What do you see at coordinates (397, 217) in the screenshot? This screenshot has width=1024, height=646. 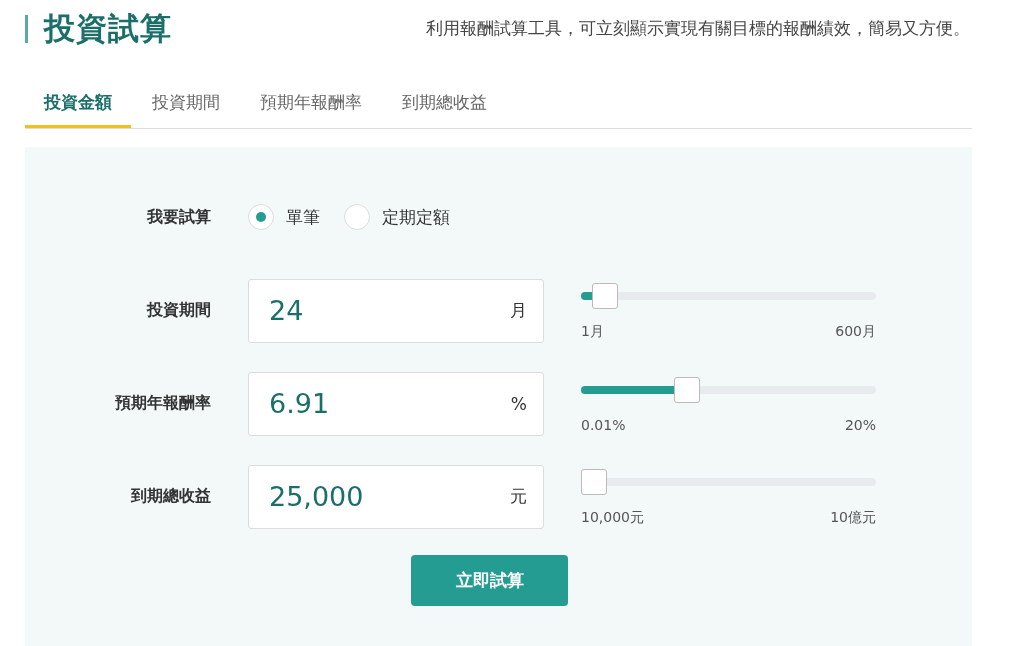 I see `radio-option: 定期定額` at bounding box center [397, 217].